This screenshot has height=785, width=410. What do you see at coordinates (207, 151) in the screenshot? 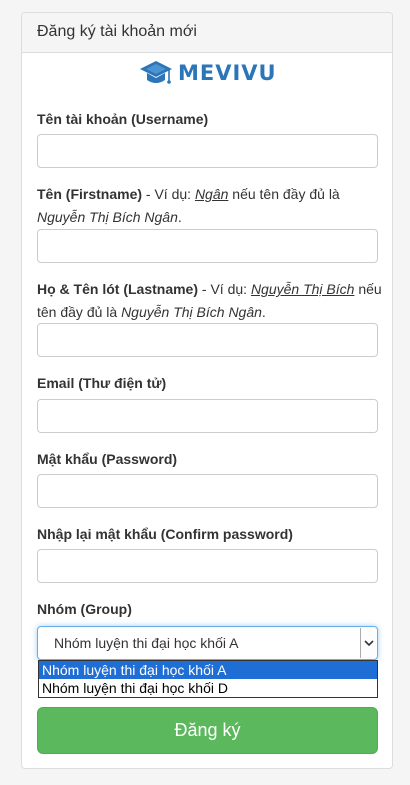
I see `username-input` at bounding box center [207, 151].